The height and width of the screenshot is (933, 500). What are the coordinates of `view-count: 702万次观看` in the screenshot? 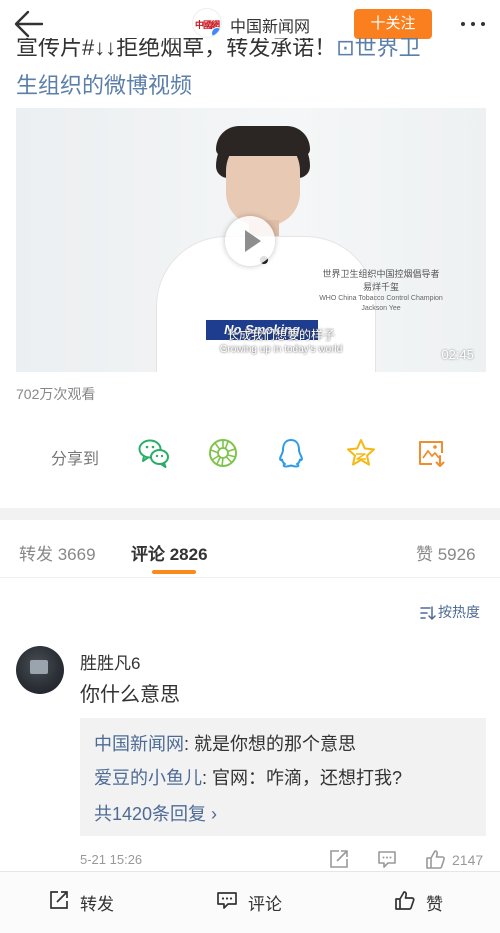 It's located at (56, 394).